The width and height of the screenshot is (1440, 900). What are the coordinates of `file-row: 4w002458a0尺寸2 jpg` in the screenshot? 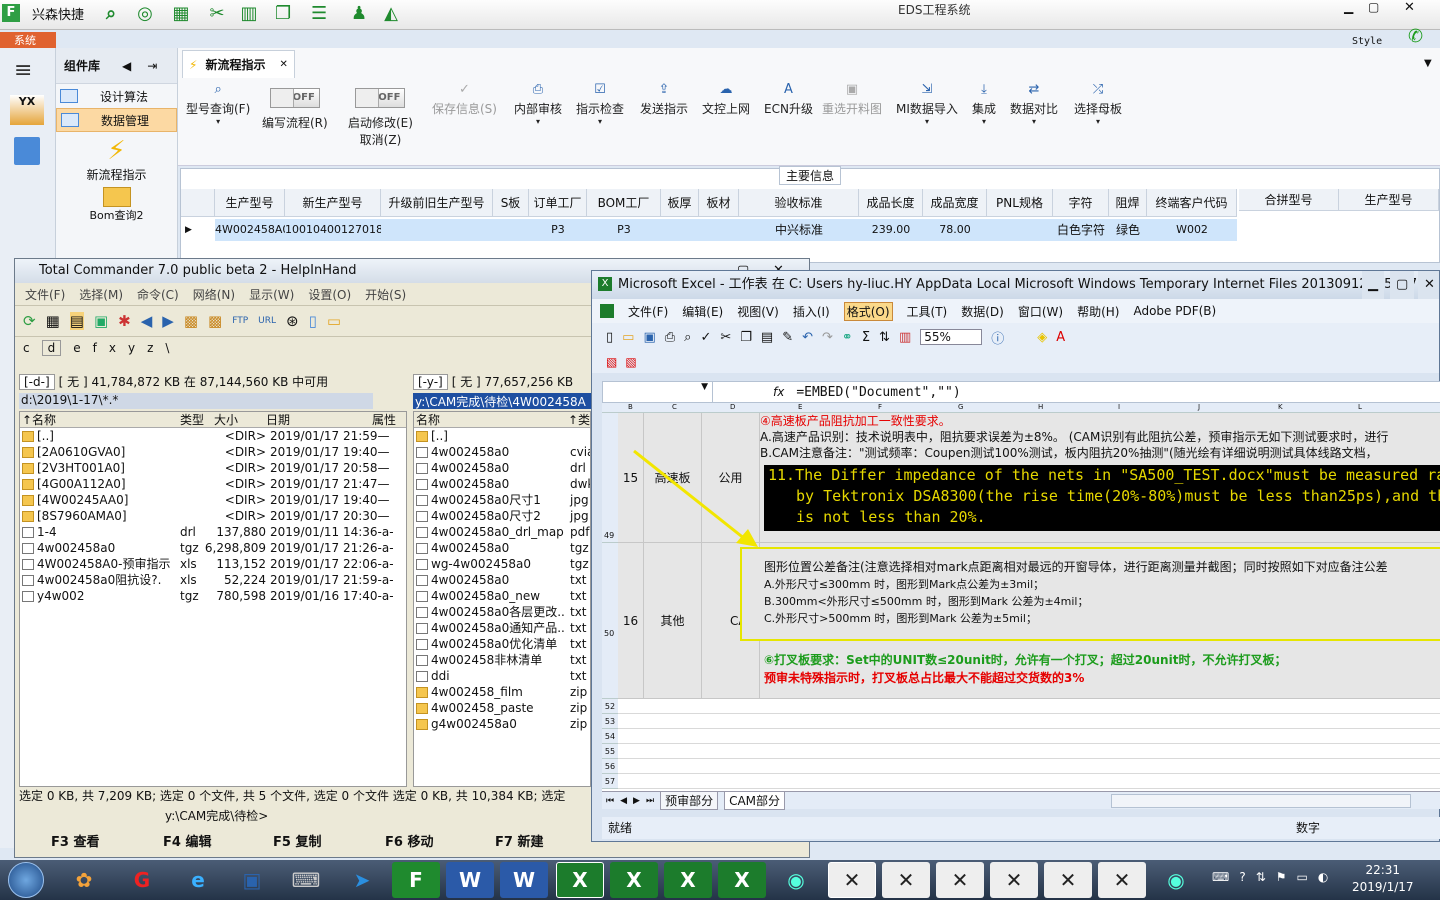 It's located at (502, 516).